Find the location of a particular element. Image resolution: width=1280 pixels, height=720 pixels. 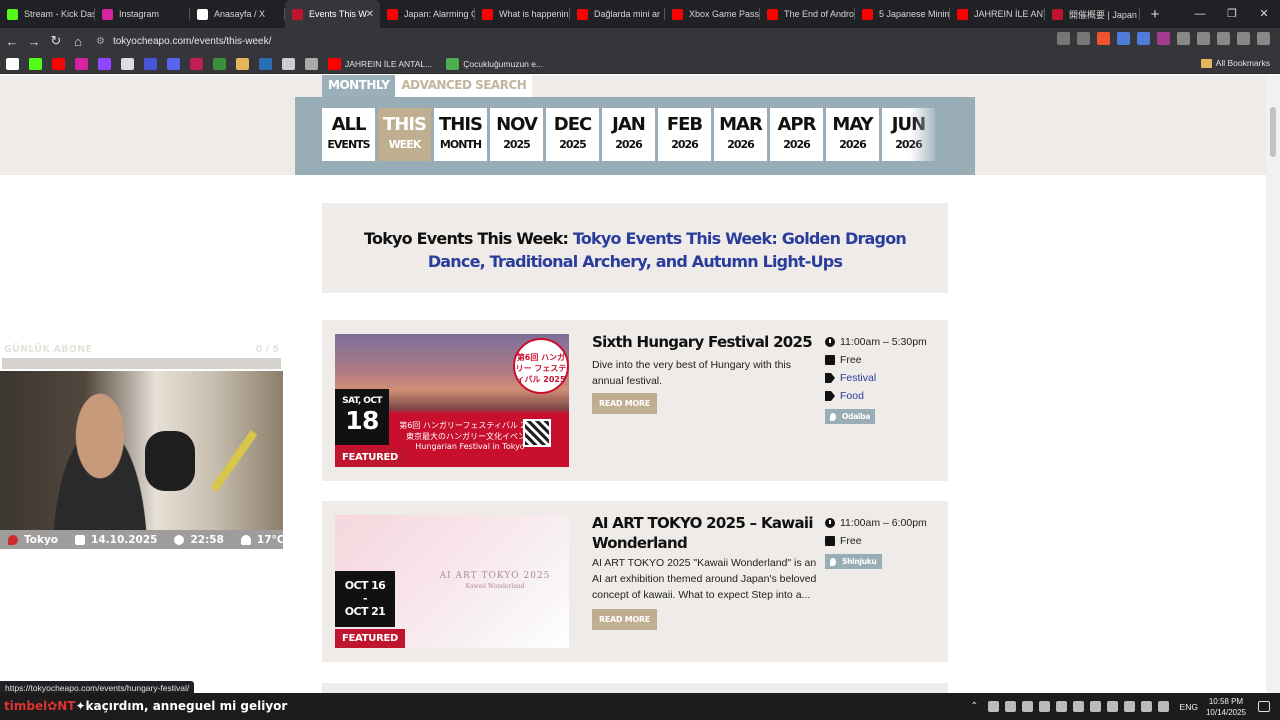

page-scrollbar is located at coordinates (1273, 384).